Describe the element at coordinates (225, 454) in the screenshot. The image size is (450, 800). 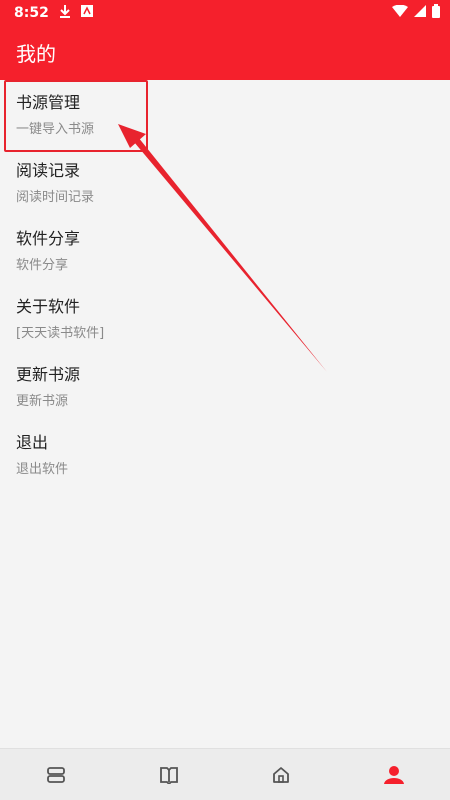
I see `menu-item-exit: 退出 退出软件` at that location.